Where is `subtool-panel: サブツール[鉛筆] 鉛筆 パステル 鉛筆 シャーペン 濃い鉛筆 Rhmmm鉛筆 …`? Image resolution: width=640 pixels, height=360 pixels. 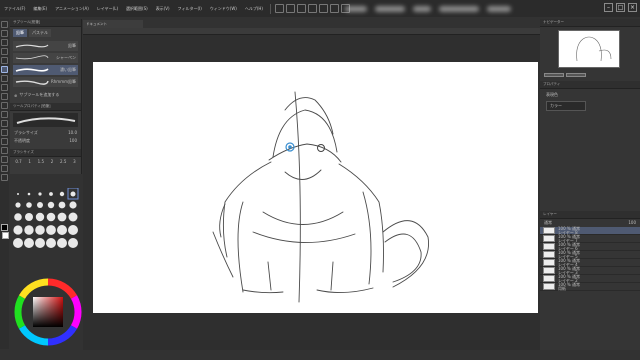 subtool-panel: サブツール[鉛筆] 鉛筆 パステル 鉛筆 シャーペン 濃い鉛筆 Rhmmm鉛筆 … is located at coordinates (46, 96).